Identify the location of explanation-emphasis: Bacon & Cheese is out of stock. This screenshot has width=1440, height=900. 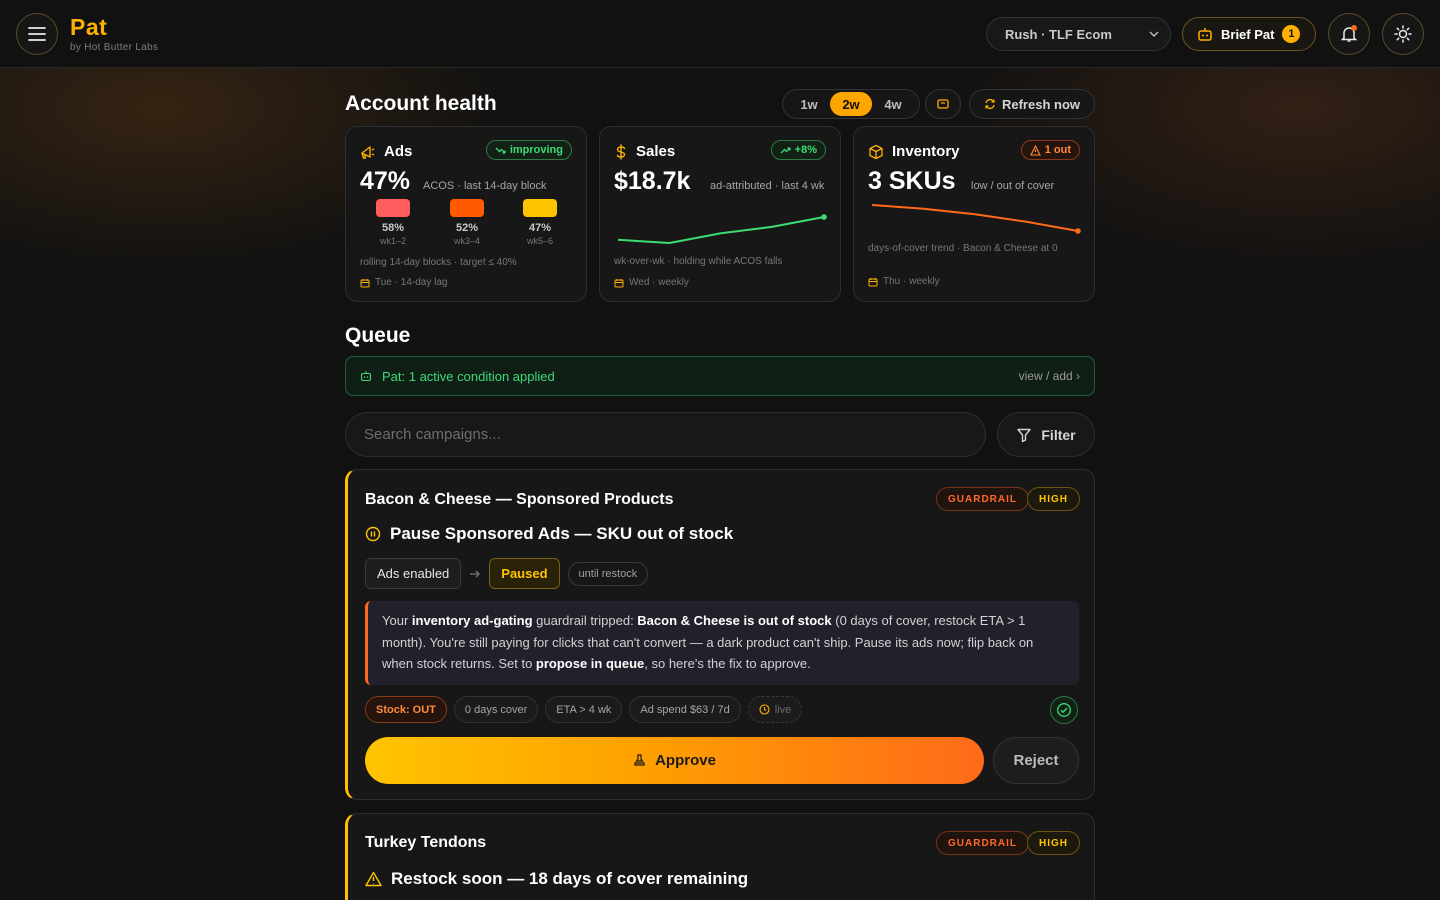
(734, 620).